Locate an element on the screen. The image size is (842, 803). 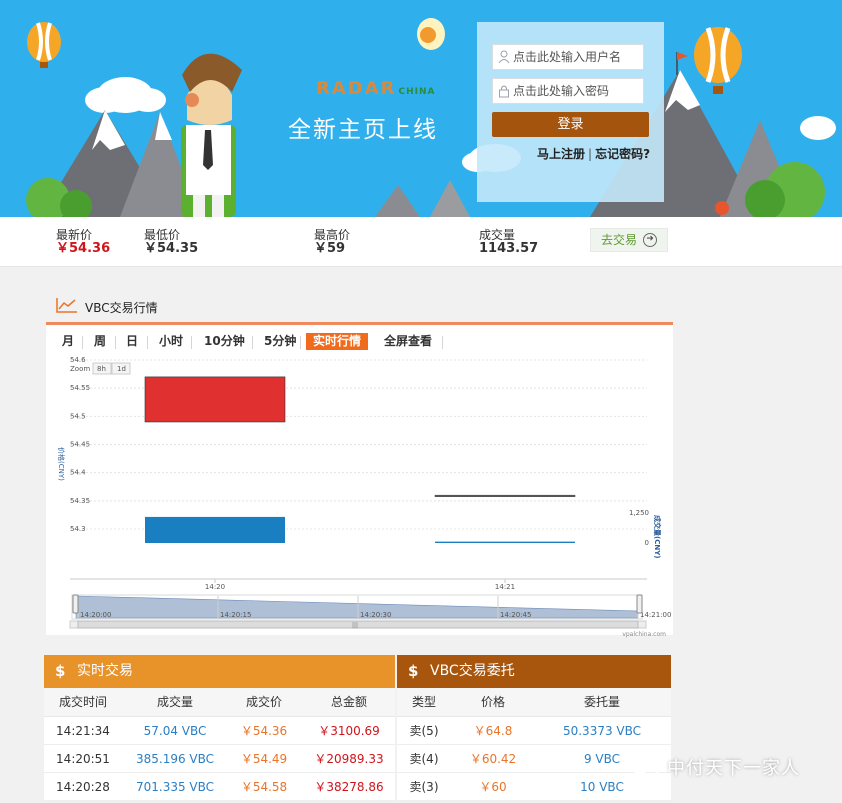
hero-headline: 全新主页上线 is located at coordinates (363, 130).